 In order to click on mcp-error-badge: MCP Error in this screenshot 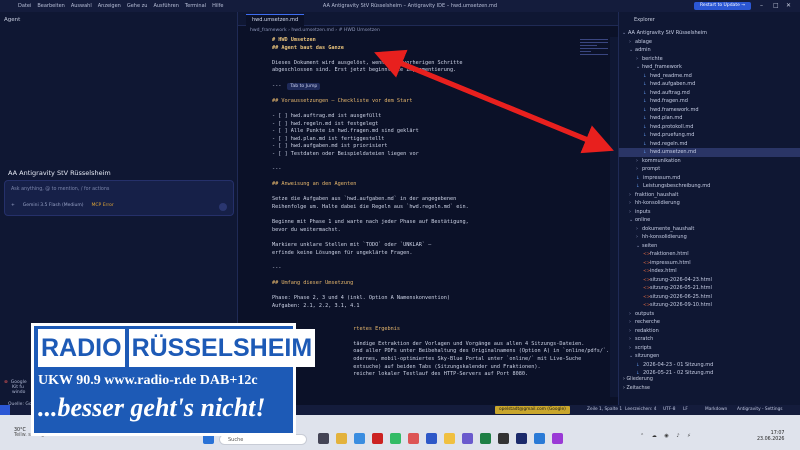, I will do `click(103, 205)`.